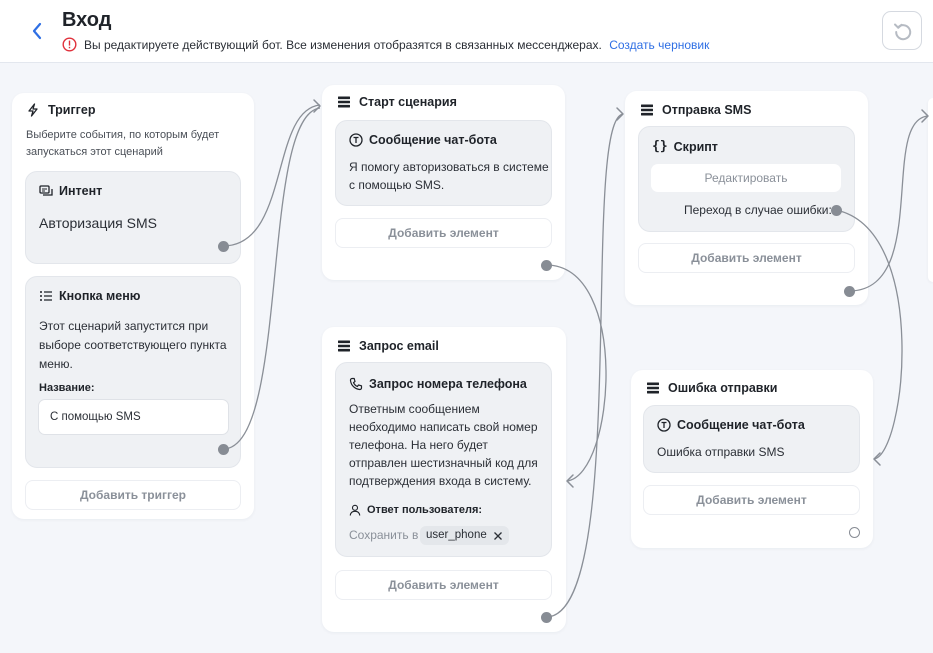  What do you see at coordinates (69, 44) in the screenshot?
I see `warning-icon` at bounding box center [69, 44].